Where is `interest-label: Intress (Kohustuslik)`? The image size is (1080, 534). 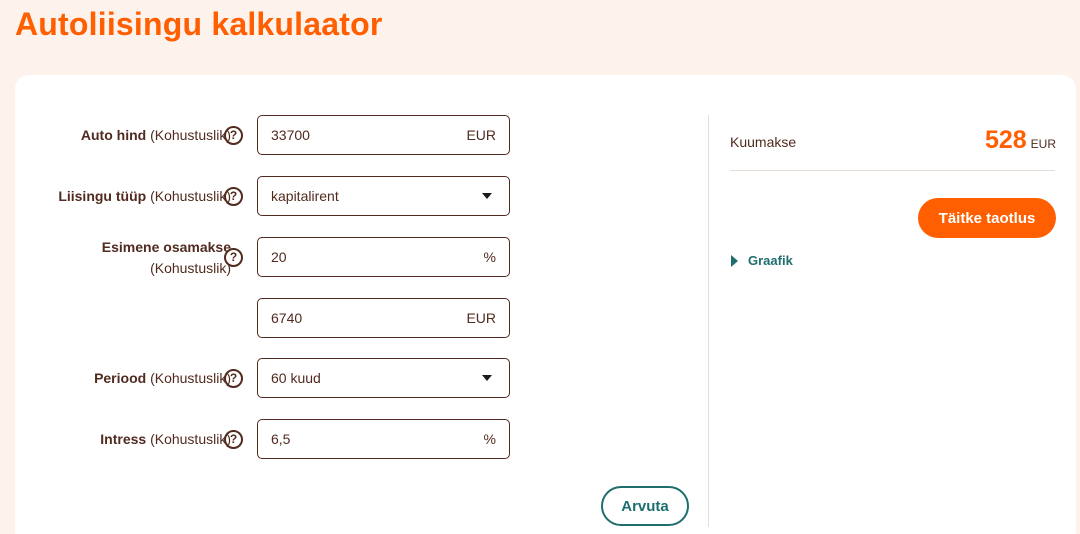 interest-label: Intress (Kohustuslik) is located at coordinates (165, 439).